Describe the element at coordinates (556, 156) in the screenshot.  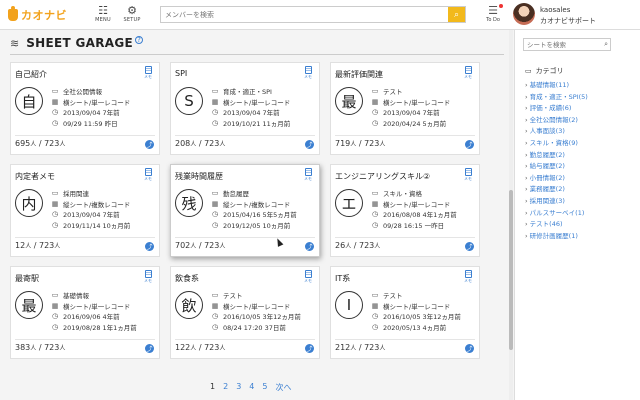
I see `category-item: 勤怠履歴(2)` at that location.